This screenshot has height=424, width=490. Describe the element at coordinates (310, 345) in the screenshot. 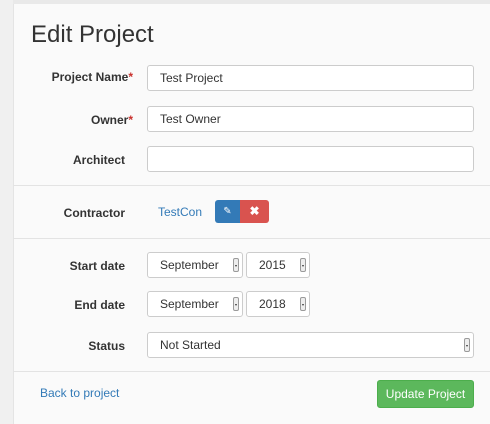

I see `status-select: Not Started` at that location.